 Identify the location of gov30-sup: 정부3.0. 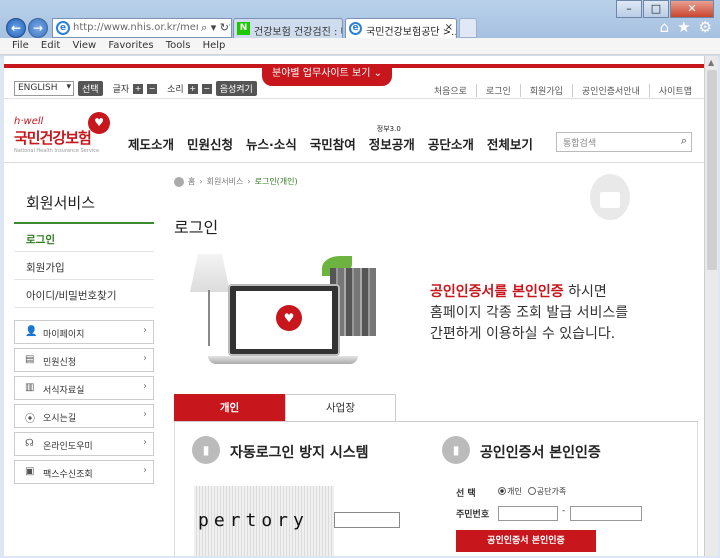
(388, 129).